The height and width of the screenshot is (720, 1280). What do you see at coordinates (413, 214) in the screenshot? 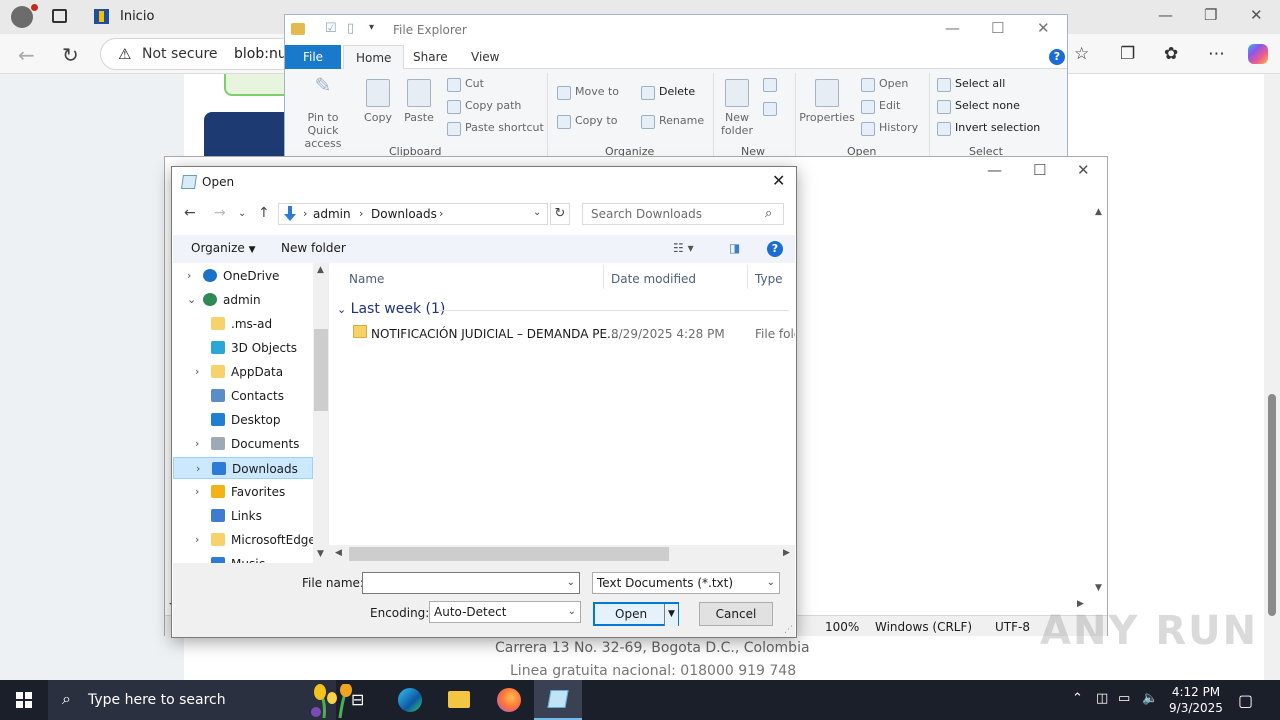
I see `breadcrumb: › admin › Downloads › ⌄` at bounding box center [413, 214].